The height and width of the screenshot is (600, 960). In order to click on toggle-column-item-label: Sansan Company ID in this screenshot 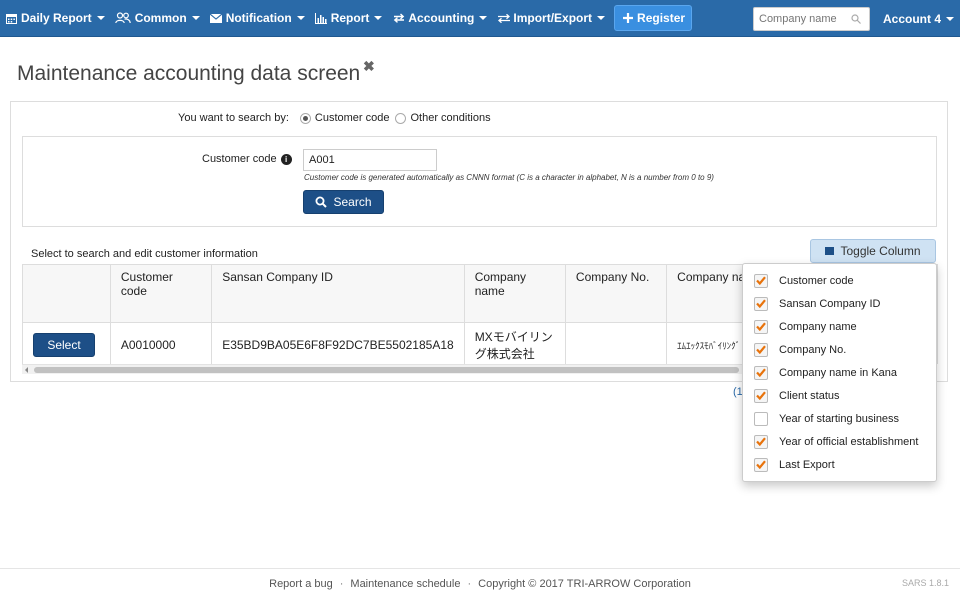, I will do `click(830, 303)`.